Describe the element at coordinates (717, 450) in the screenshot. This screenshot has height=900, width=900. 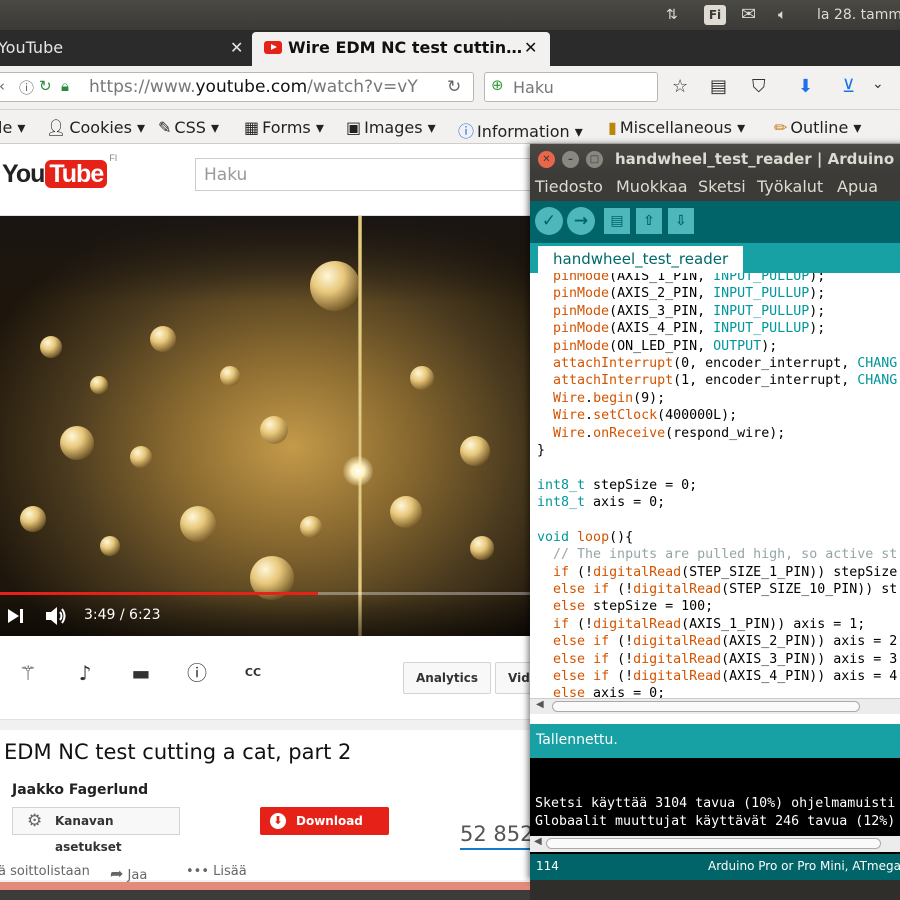
I see `code-line: }` at that location.